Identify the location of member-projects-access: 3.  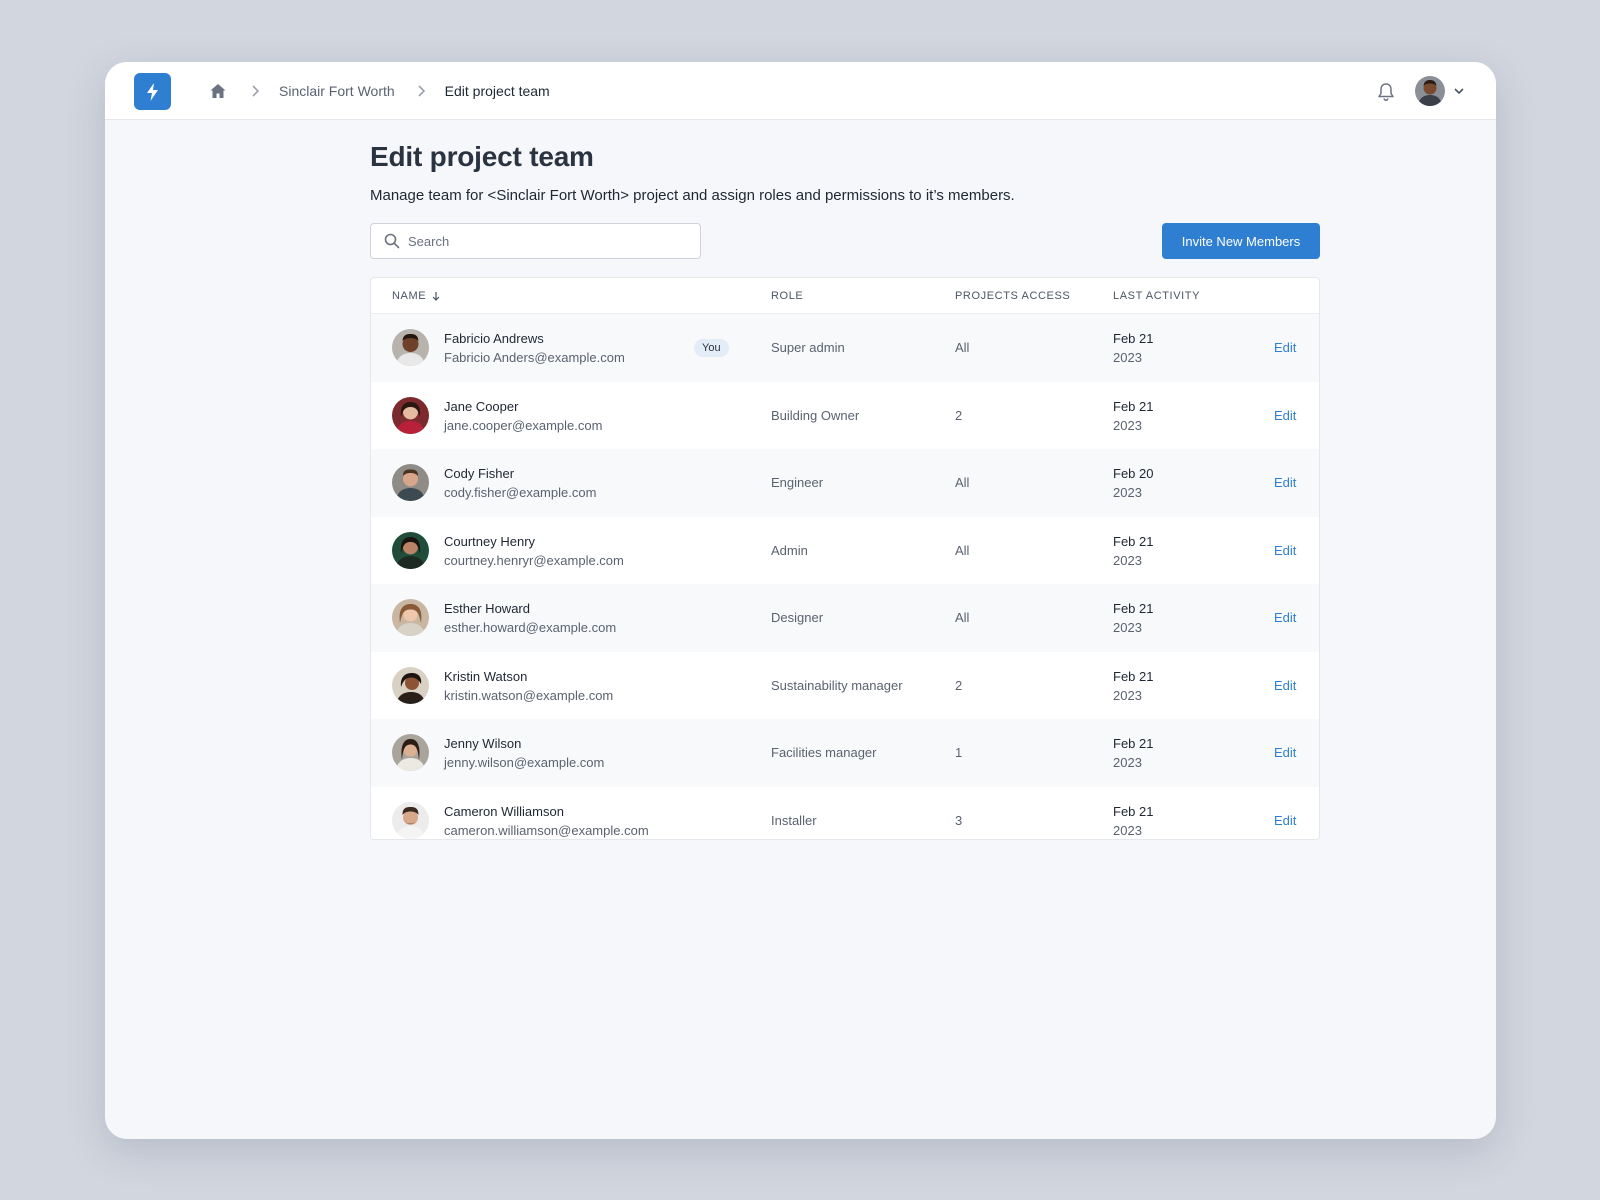
(959, 820).